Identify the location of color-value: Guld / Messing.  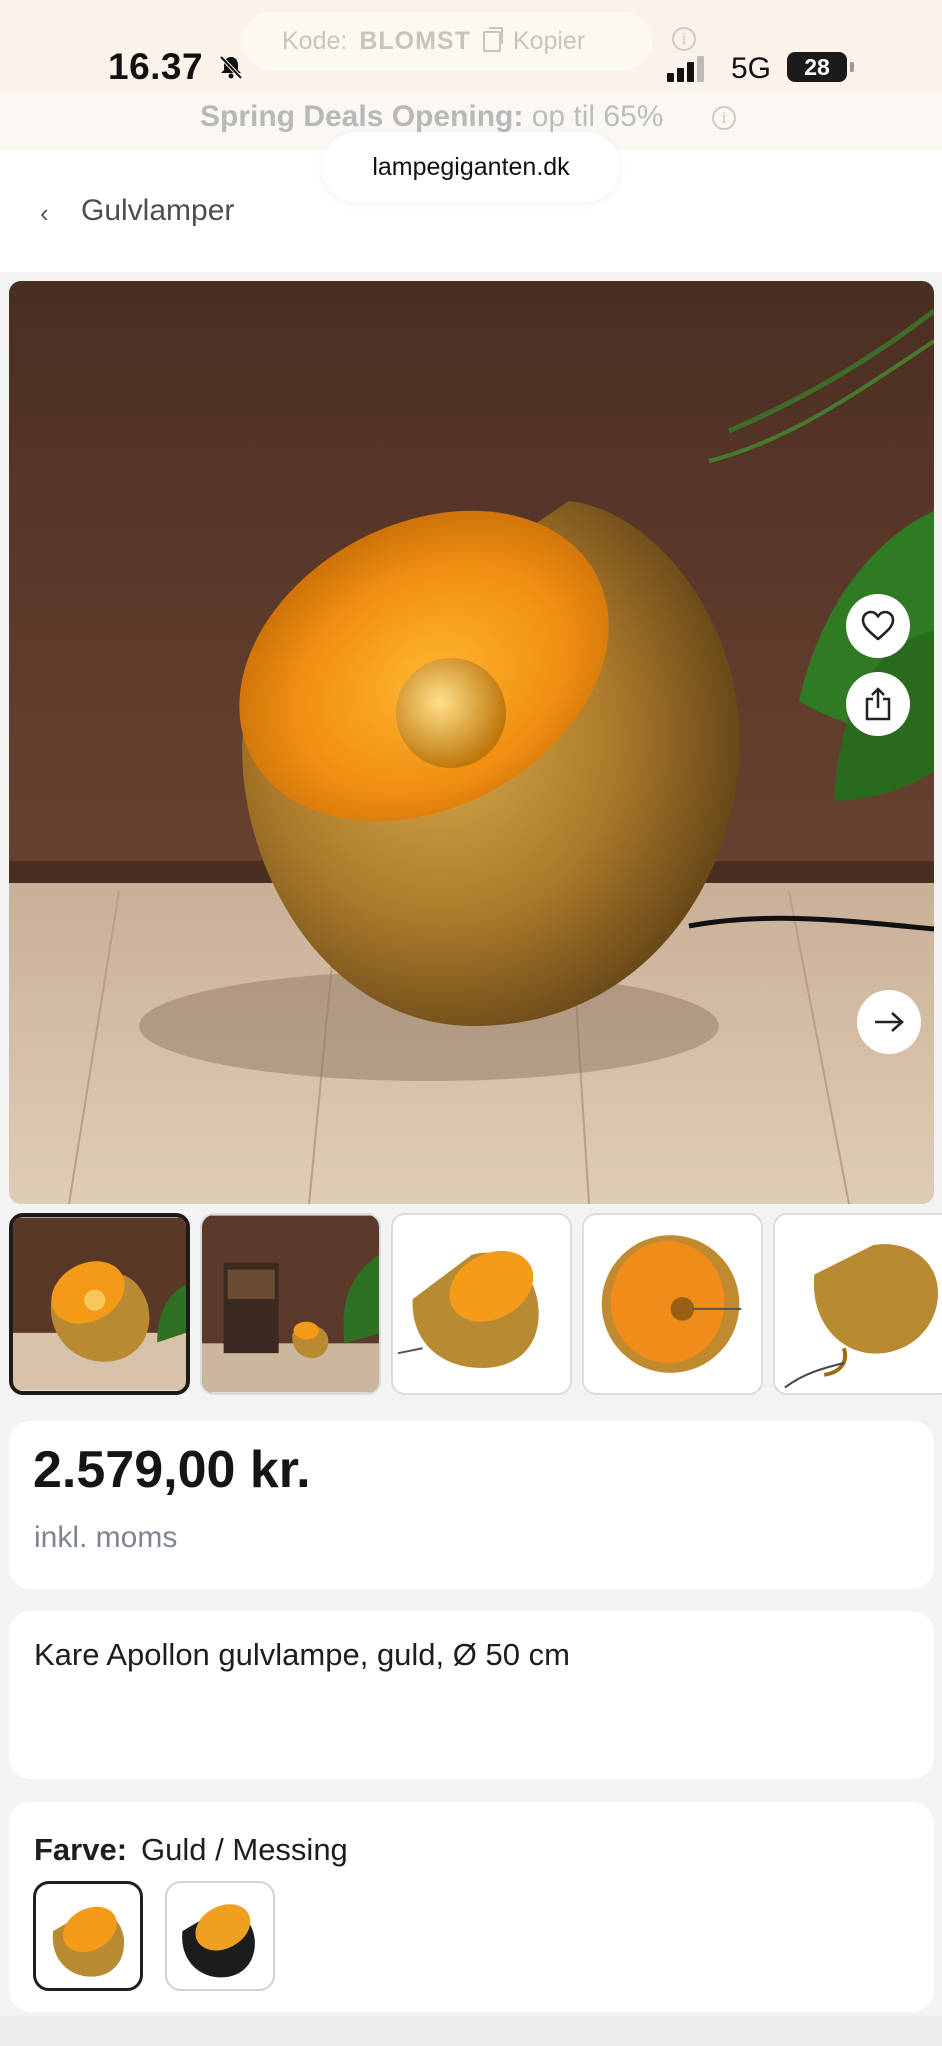
(244, 1849).